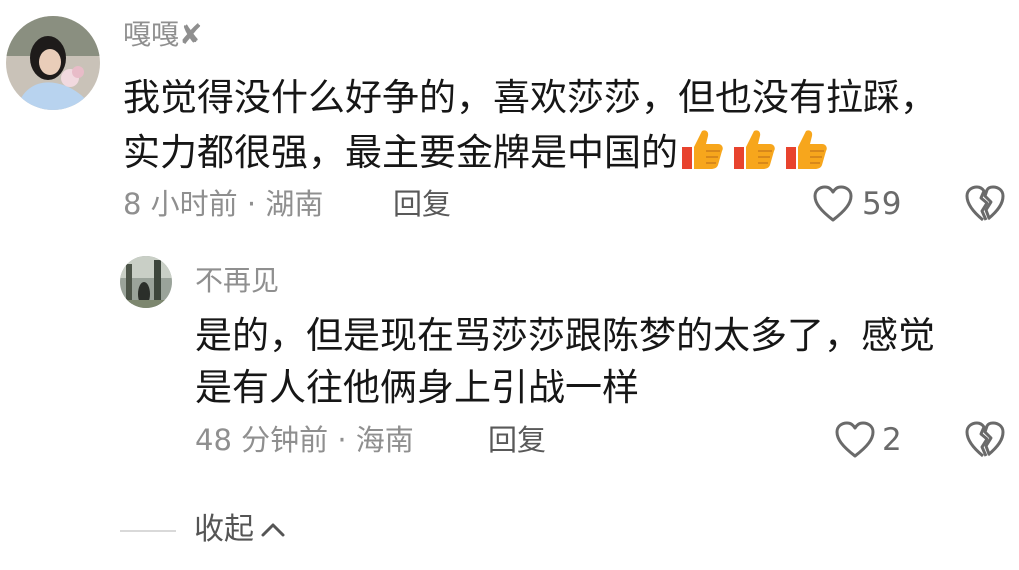 The image size is (1019, 570). I want to click on reply-text-line-1: 是的，但是现在骂莎莎跟陈梦的太多了，感觉, so click(565, 335).